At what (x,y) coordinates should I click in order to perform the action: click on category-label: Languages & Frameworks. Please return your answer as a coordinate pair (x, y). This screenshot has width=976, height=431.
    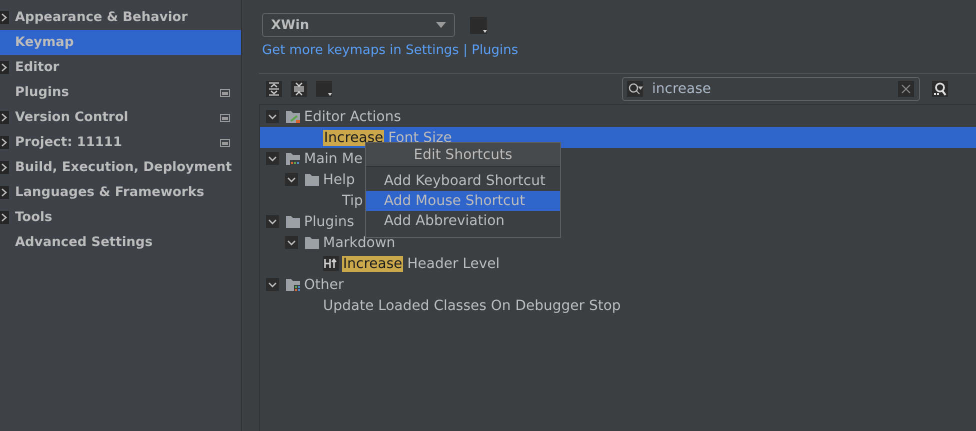
    Looking at the image, I should click on (110, 192).